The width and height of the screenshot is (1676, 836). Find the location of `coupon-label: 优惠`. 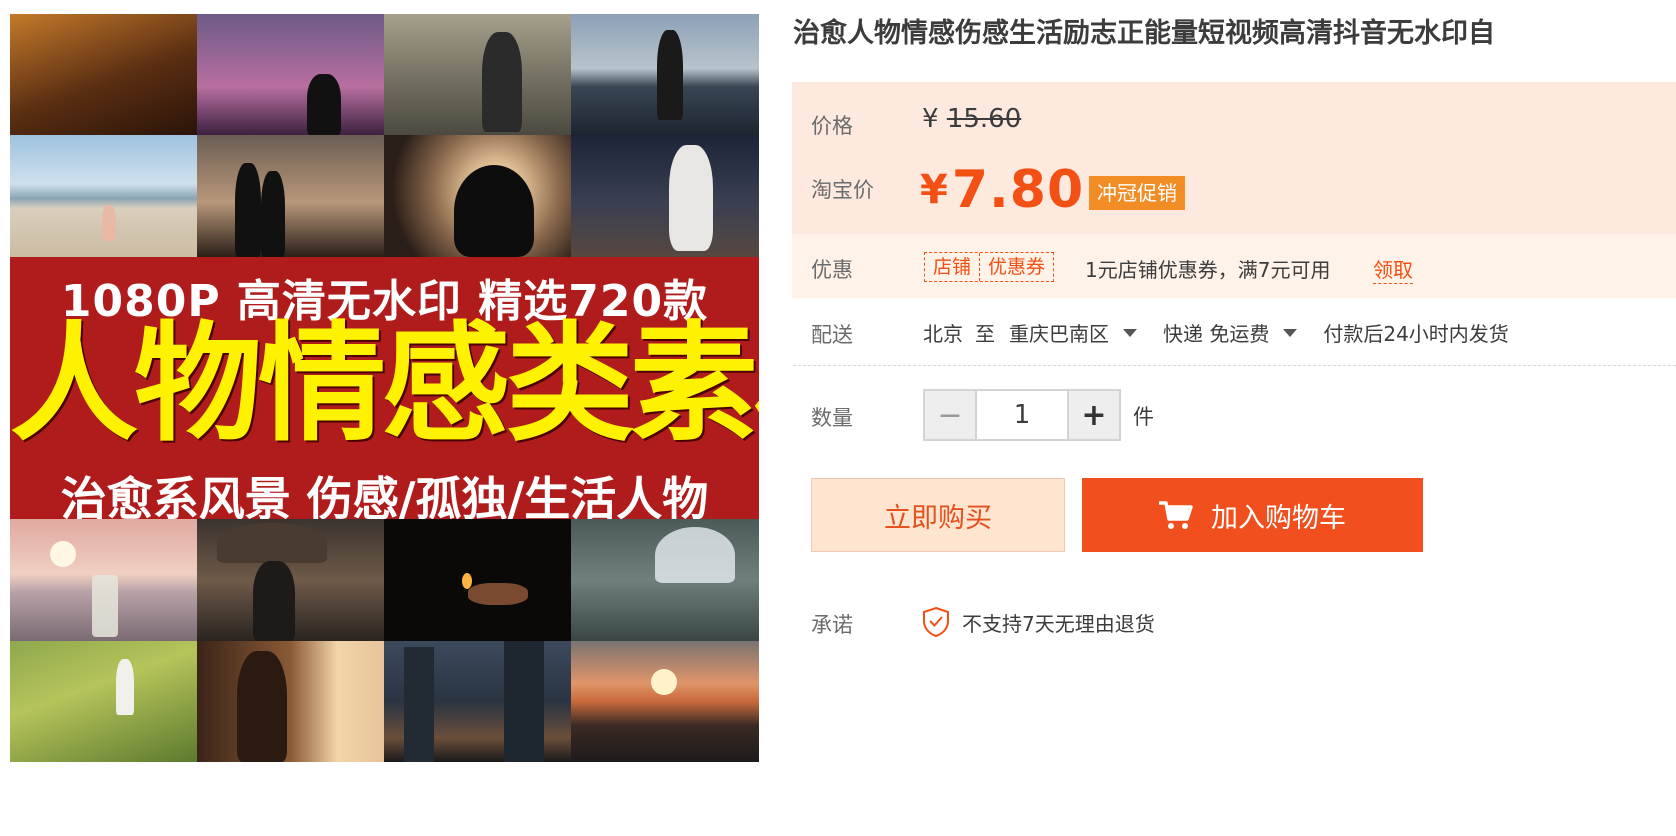

coupon-label: 优惠 is located at coordinates (832, 270).